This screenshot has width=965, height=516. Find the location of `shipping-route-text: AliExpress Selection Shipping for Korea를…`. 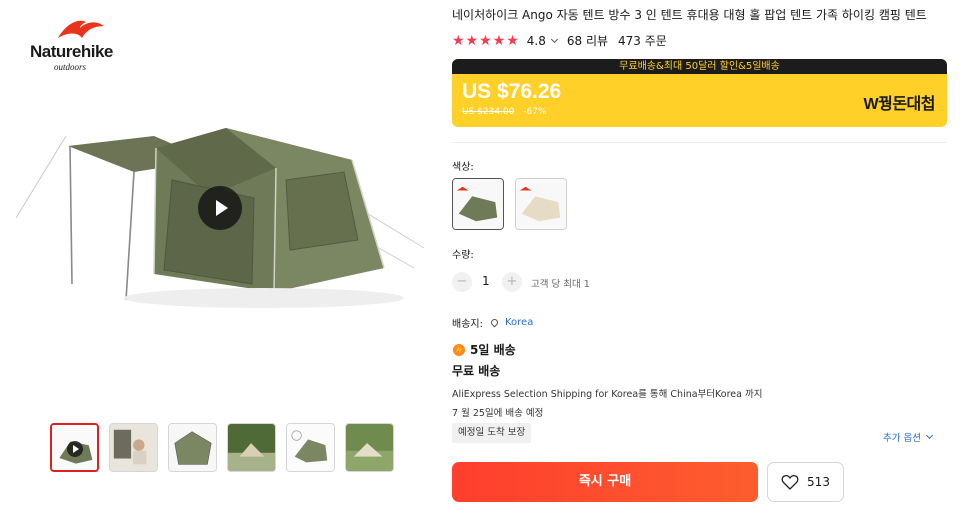

shipping-route-text: AliExpress Selection Shipping for Korea를… is located at coordinates (607, 394).